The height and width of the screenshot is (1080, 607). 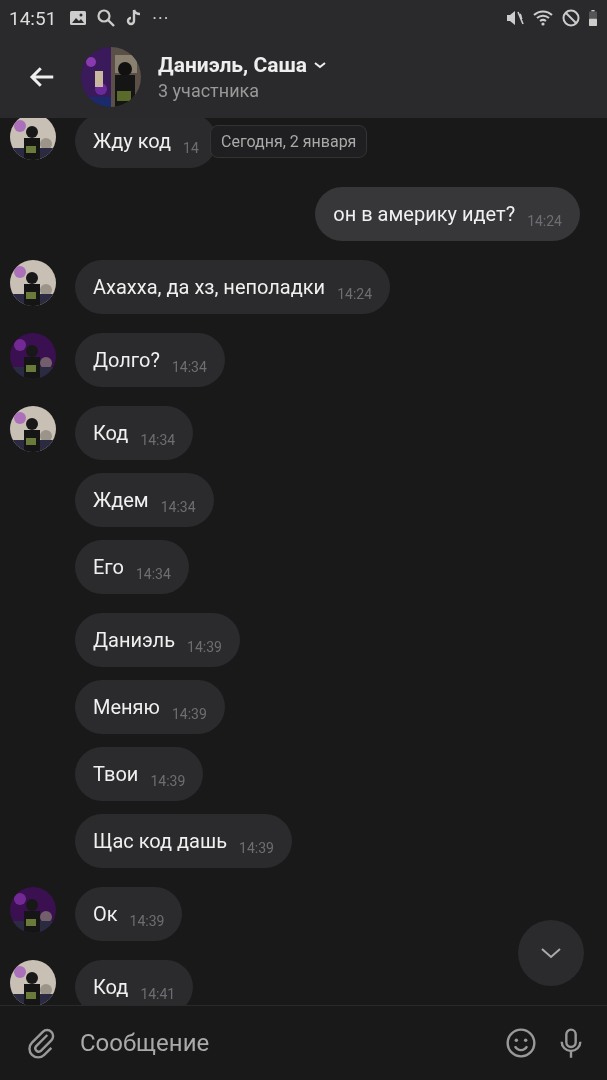 I want to click on date-label: Сегодня, 2 января, so click(x=289, y=141).